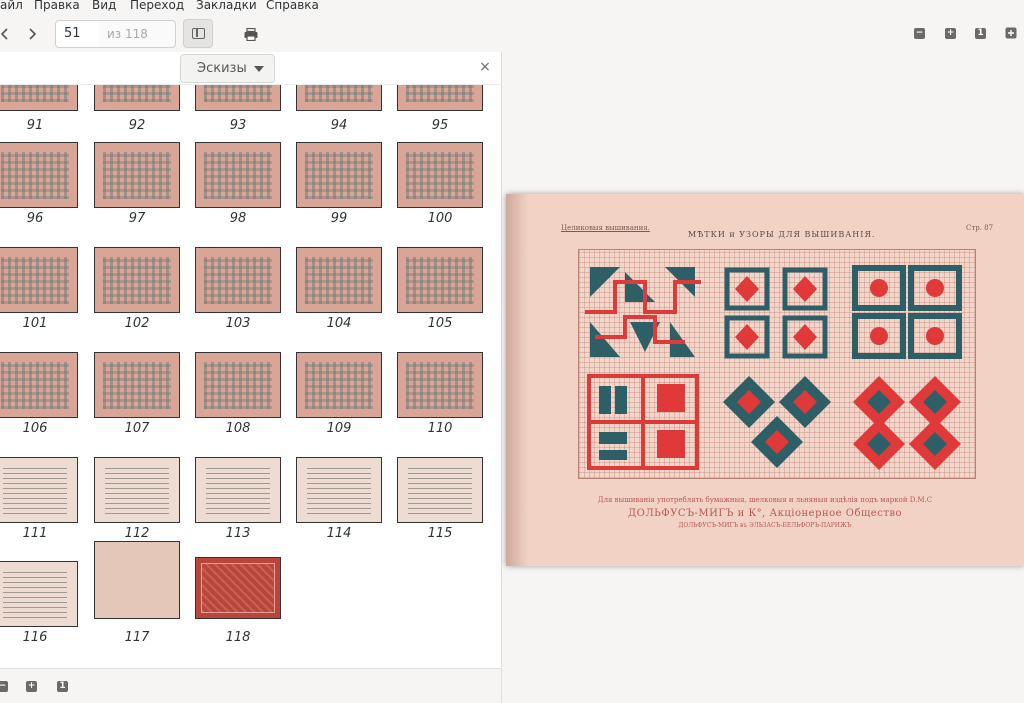 This screenshot has height=703, width=1024. I want to click on thumbnail-label: 107, so click(137, 428).